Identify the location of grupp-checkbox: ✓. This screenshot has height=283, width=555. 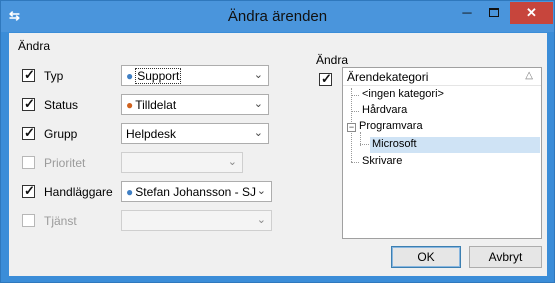
(28, 132).